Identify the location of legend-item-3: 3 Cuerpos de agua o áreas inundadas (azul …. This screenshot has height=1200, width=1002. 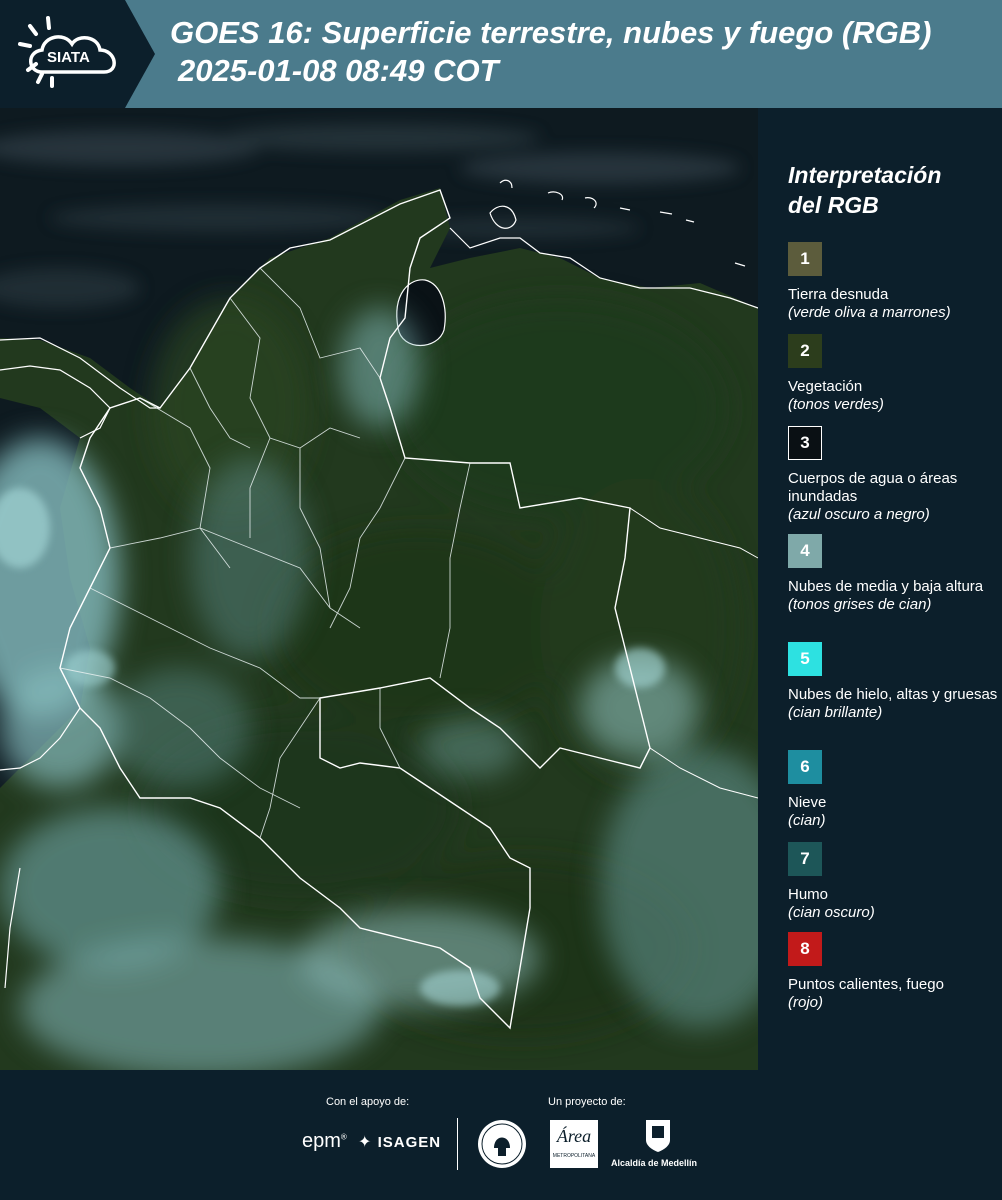
(893, 475).